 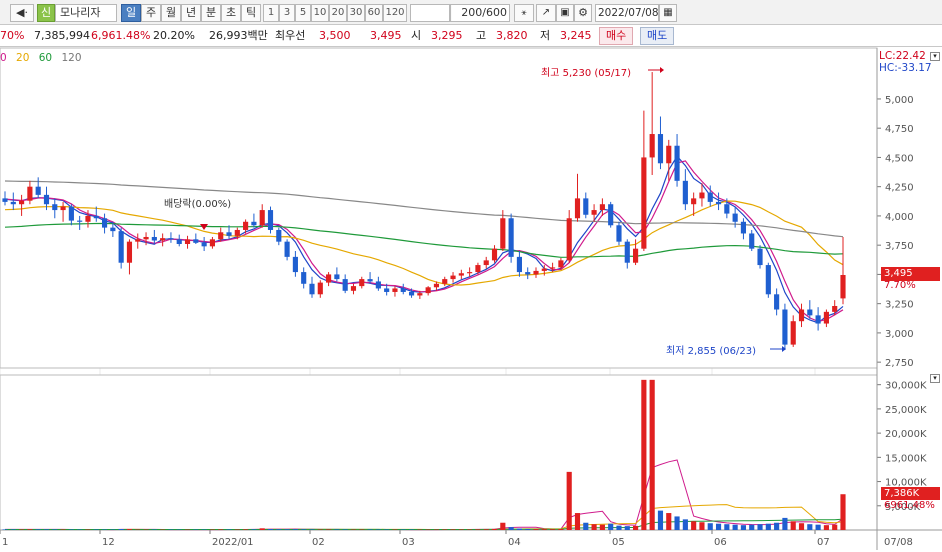 I want to click on interval-30: 30, so click(x=356, y=13).